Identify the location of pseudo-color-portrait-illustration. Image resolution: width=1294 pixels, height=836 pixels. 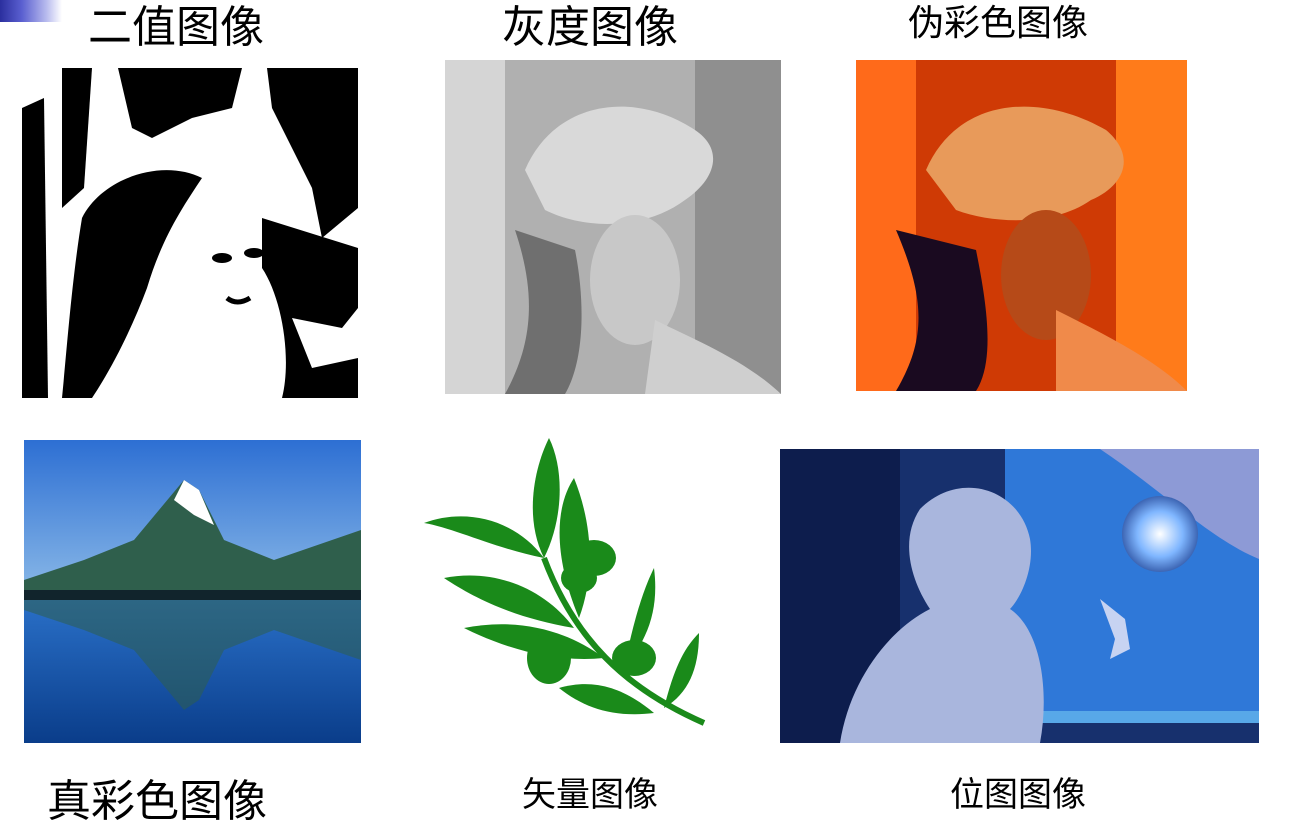
(1021, 225).